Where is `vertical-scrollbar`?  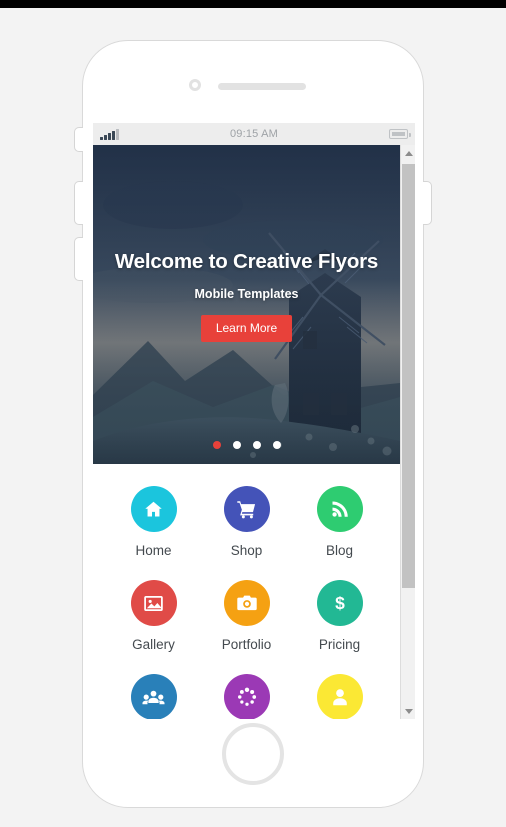
vertical-scrollbar is located at coordinates (407, 432).